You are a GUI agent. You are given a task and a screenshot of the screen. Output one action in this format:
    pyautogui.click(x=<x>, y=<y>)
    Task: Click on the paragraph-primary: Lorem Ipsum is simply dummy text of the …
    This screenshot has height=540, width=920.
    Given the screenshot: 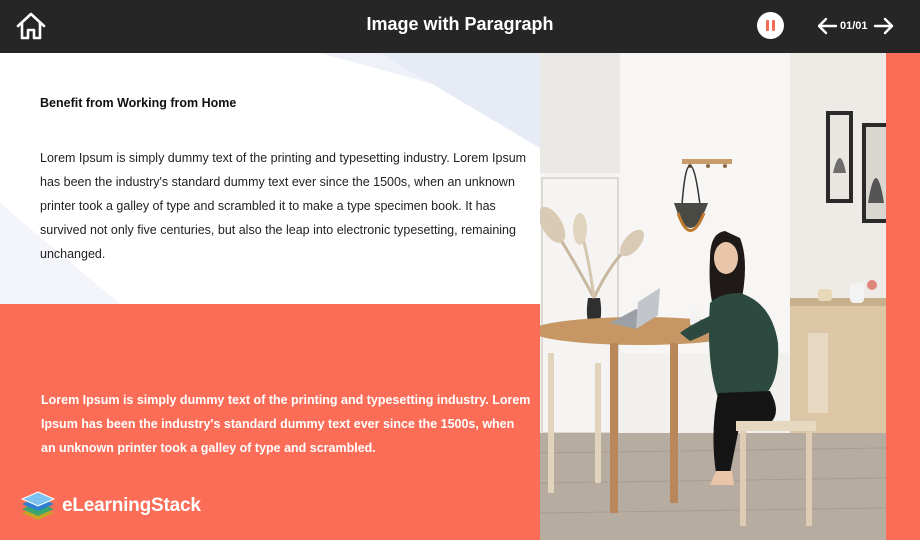 What is the action you would take?
    pyautogui.click(x=283, y=206)
    